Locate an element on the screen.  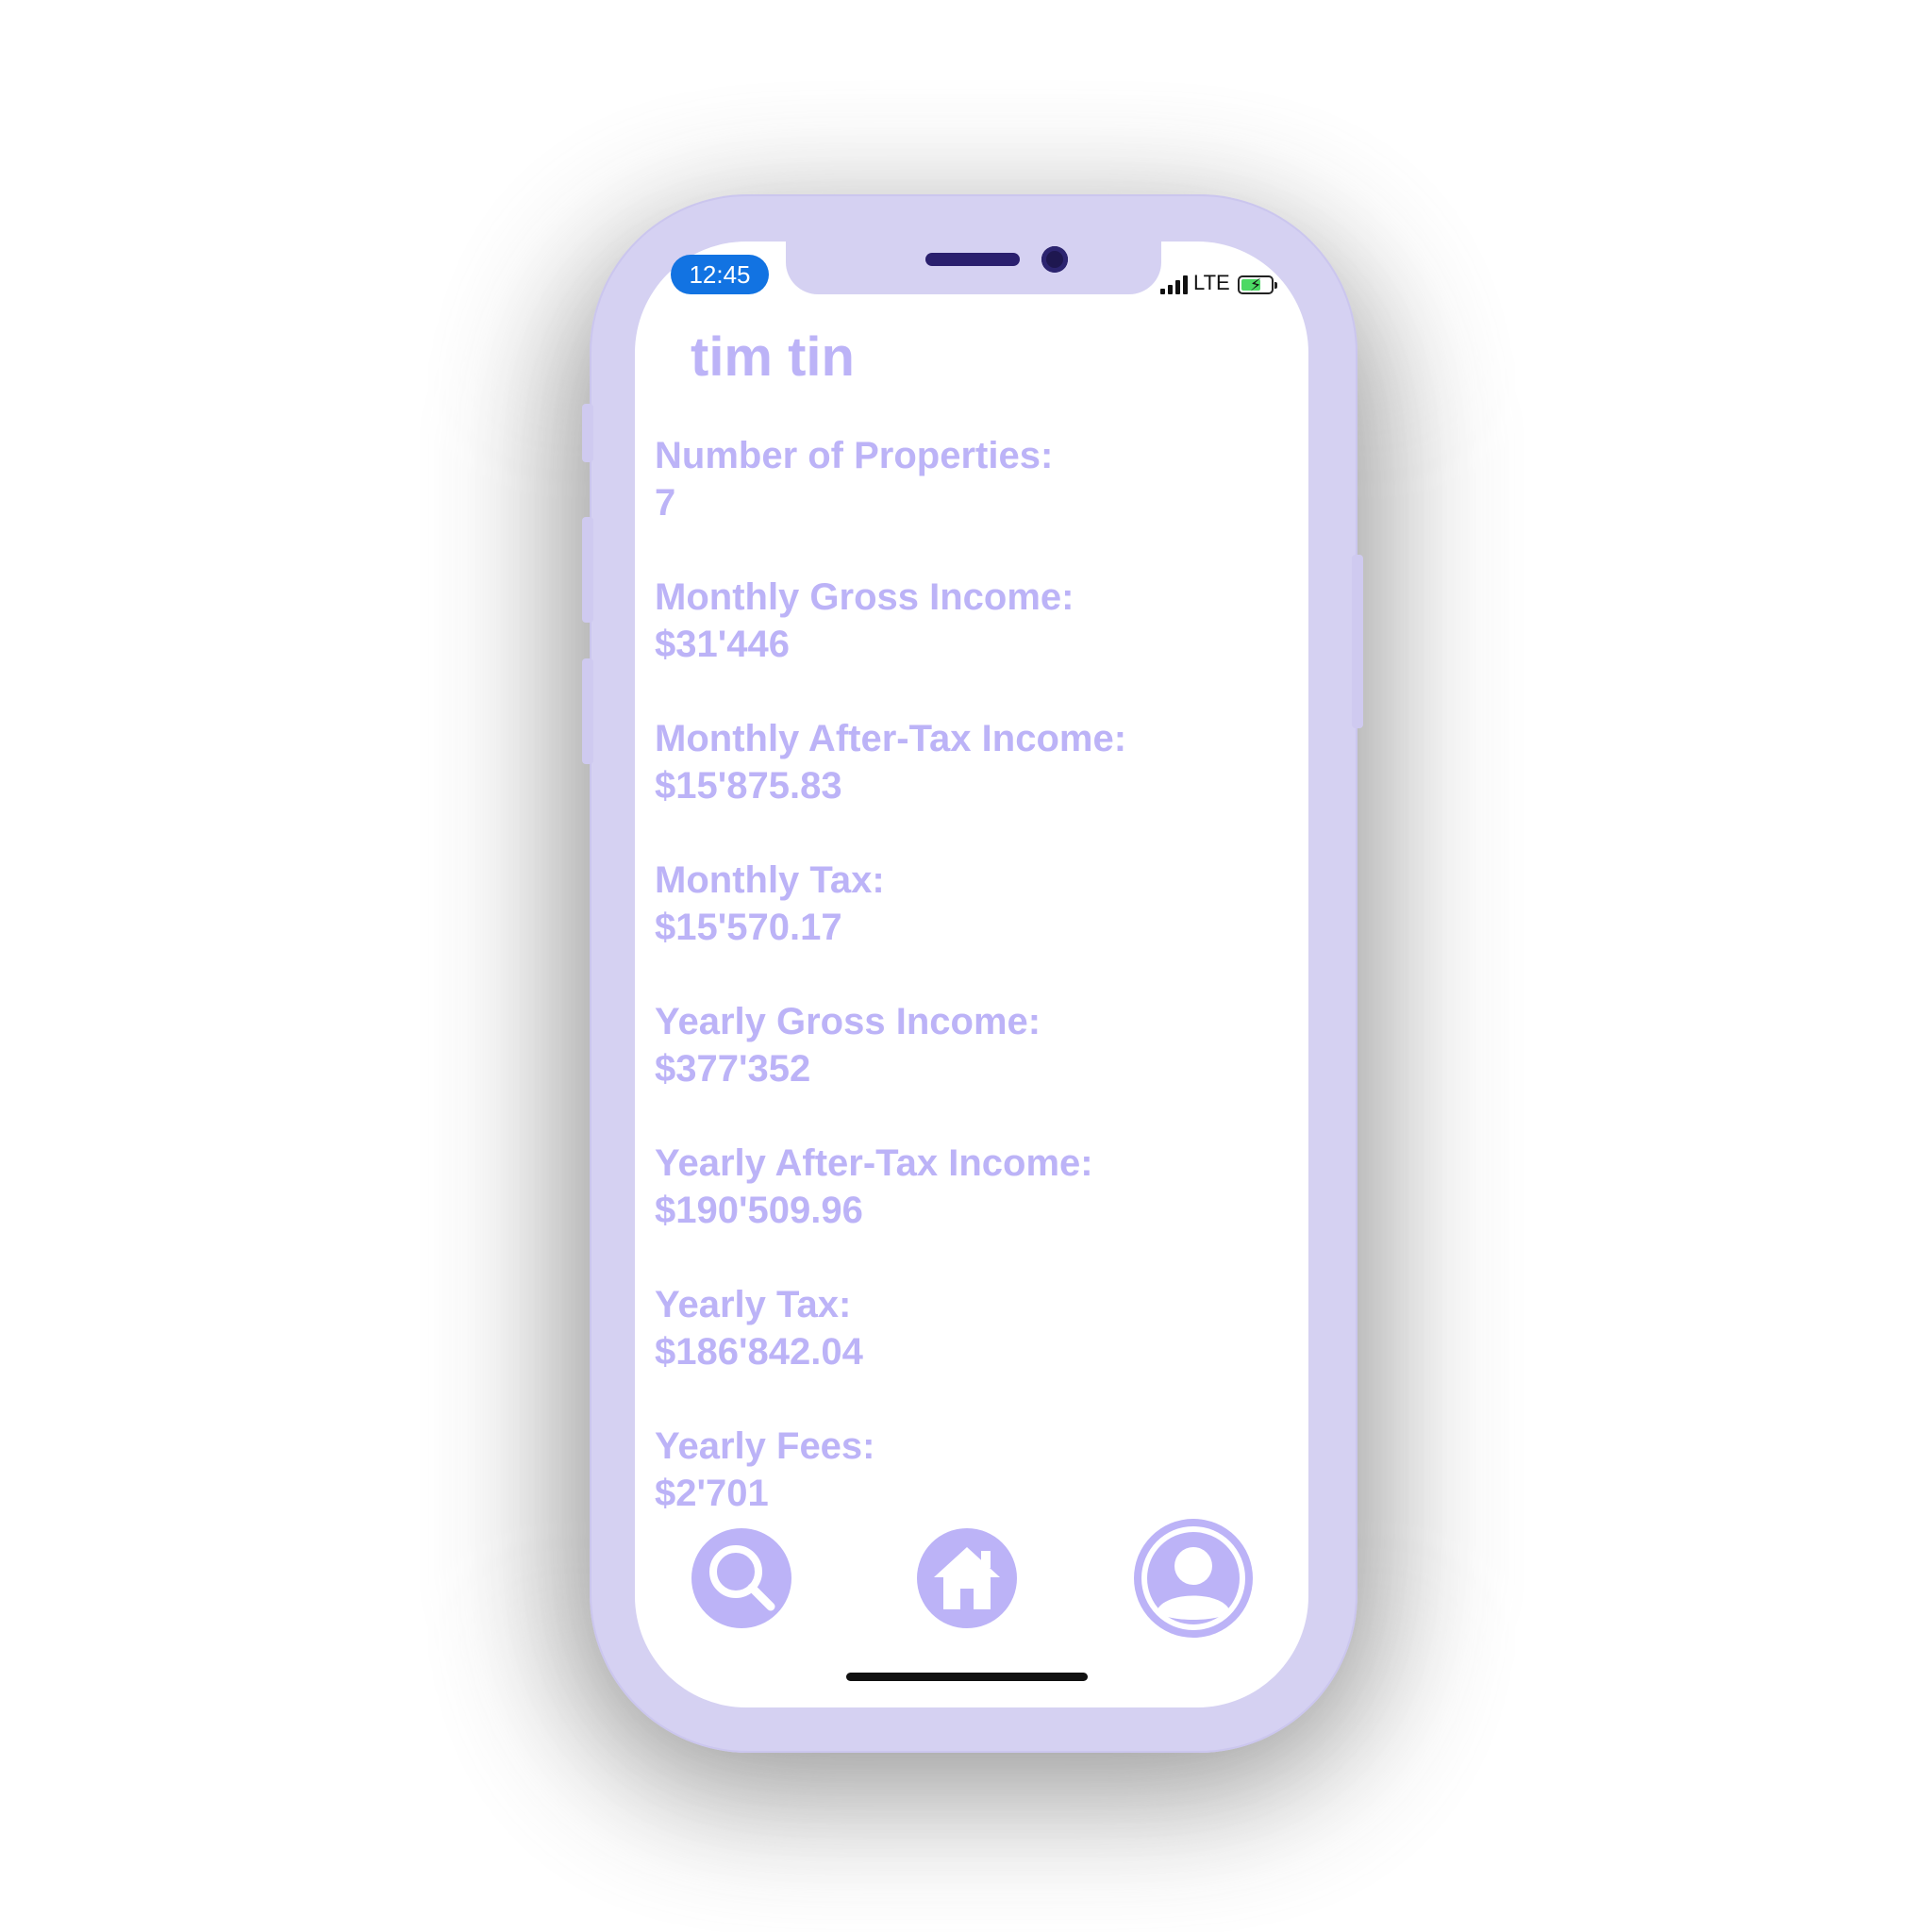
front-camera is located at coordinates (1054, 260).